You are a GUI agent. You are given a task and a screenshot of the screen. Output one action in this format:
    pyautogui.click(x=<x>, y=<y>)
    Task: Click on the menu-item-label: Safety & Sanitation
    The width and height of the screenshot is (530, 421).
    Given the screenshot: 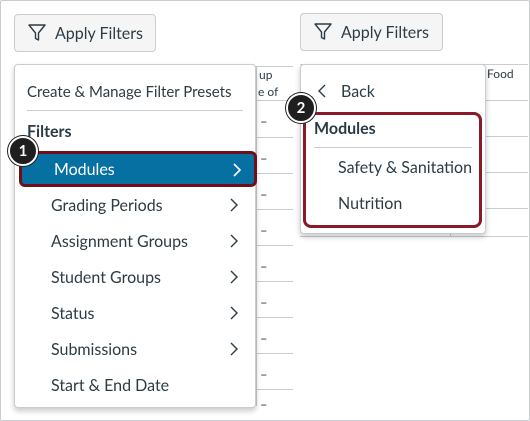 What is the action you would take?
    pyautogui.click(x=405, y=167)
    